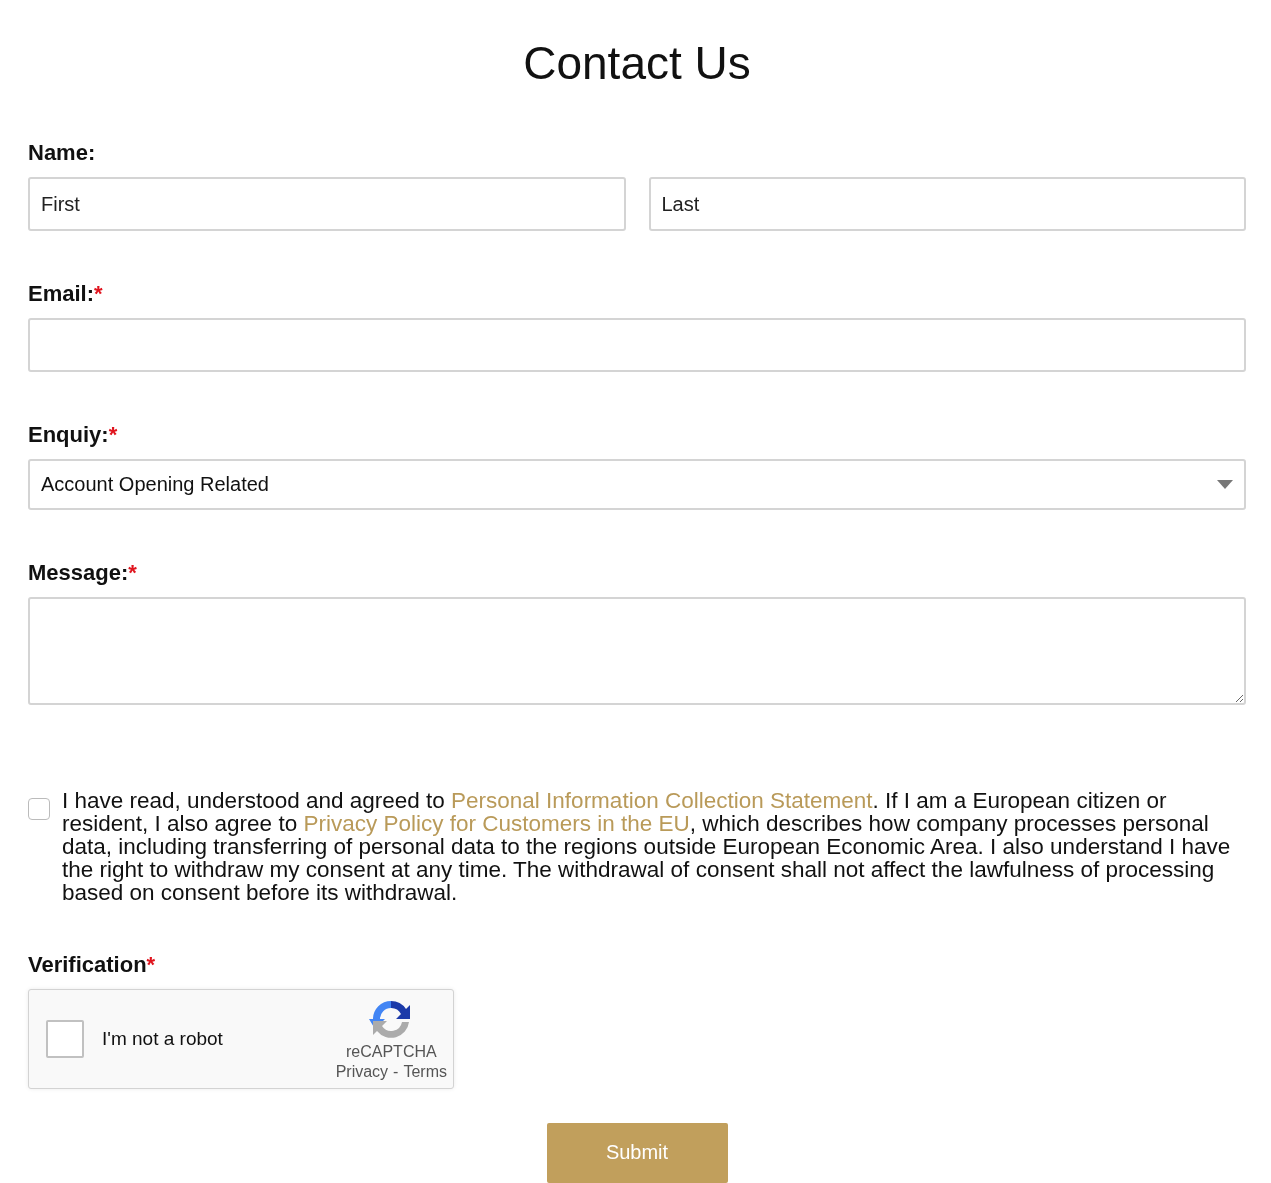 The height and width of the screenshot is (1183, 1271). I want to click on field-label: Email:, so click(61, 294).